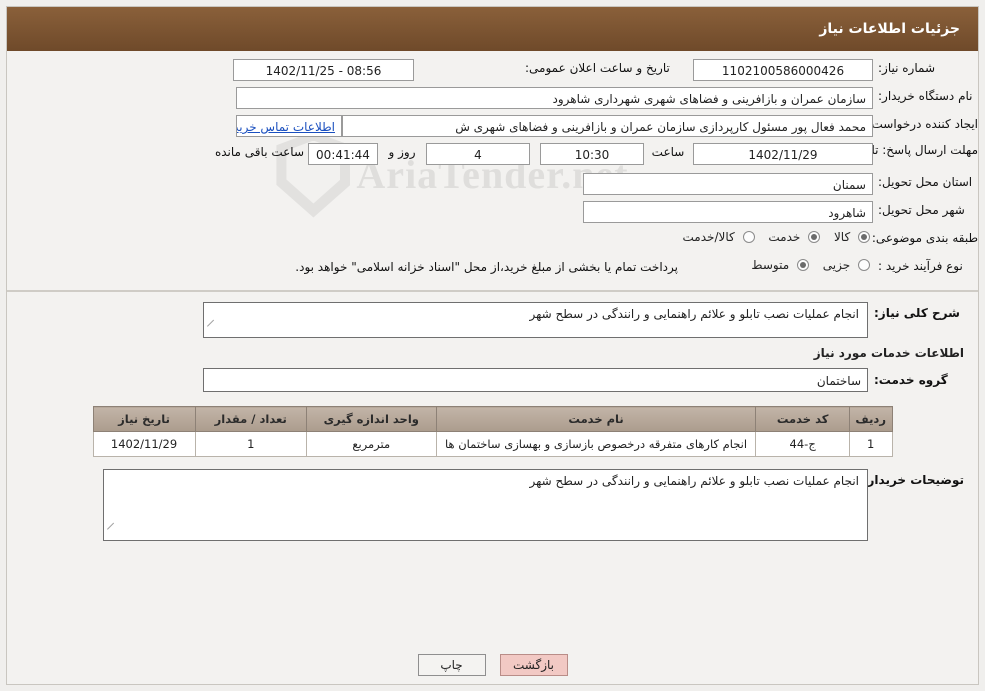  What do you see at coordinates (864, 264) in the screenshot?
I see `radio-process-jozei` at bounding box center [864, 264].